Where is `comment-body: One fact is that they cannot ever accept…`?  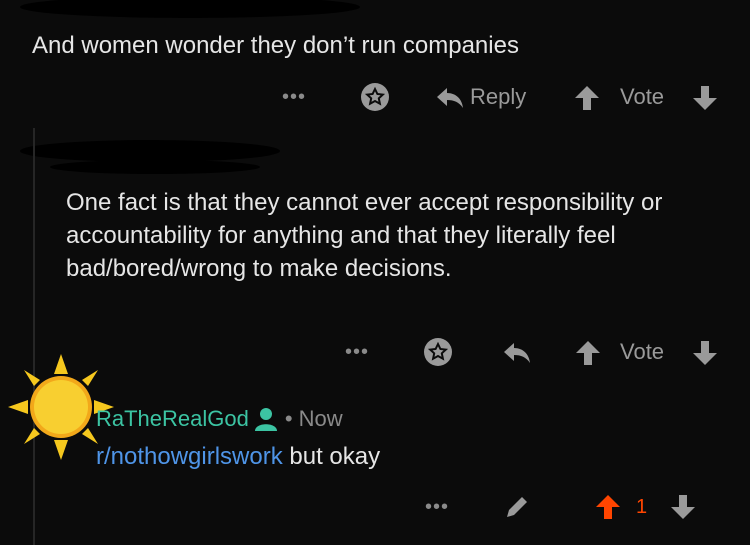
comment-body: One fact is that they cannot ever accept… is located at coordinates (364, 235).